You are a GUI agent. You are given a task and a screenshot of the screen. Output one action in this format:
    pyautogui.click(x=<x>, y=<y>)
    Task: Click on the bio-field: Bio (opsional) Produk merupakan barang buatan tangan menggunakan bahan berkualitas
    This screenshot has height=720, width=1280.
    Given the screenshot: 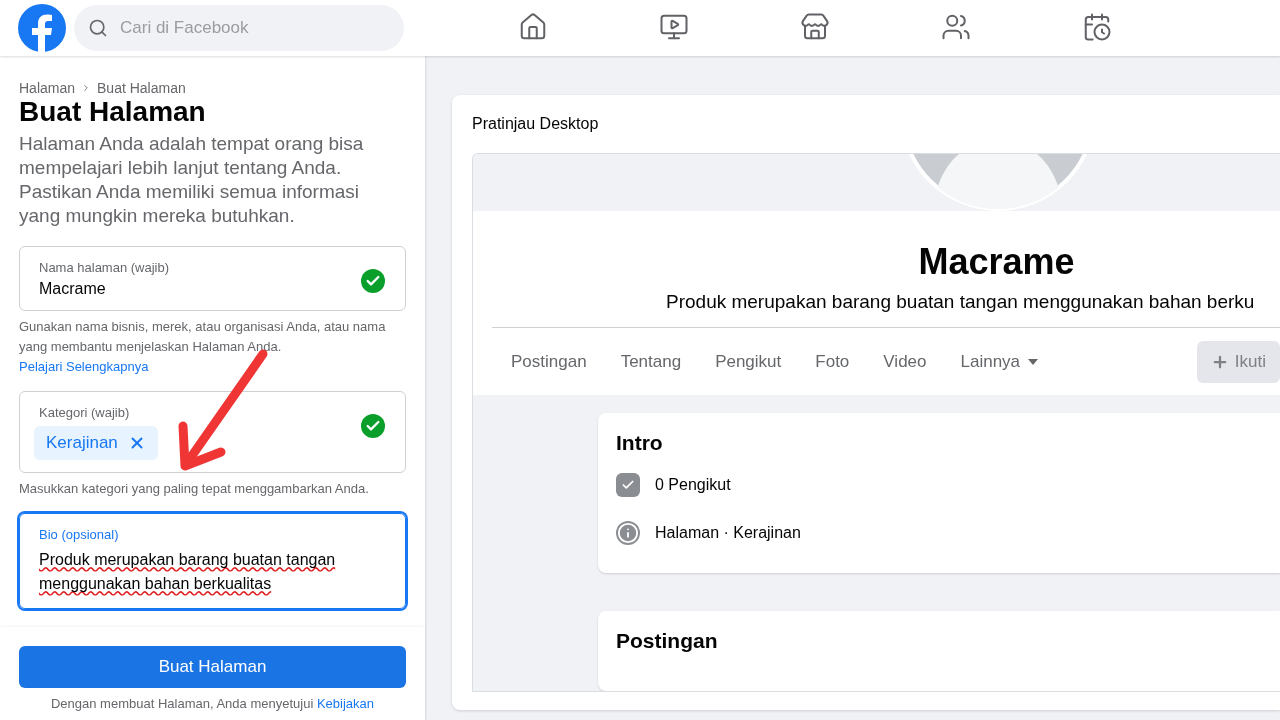 What is the action you would take?
    pyautogui.click(x=212, y=561)
    